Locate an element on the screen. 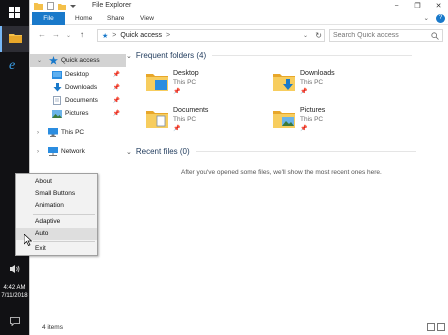  sidebar-item-network: › Network is located at coordinates (78, 151).